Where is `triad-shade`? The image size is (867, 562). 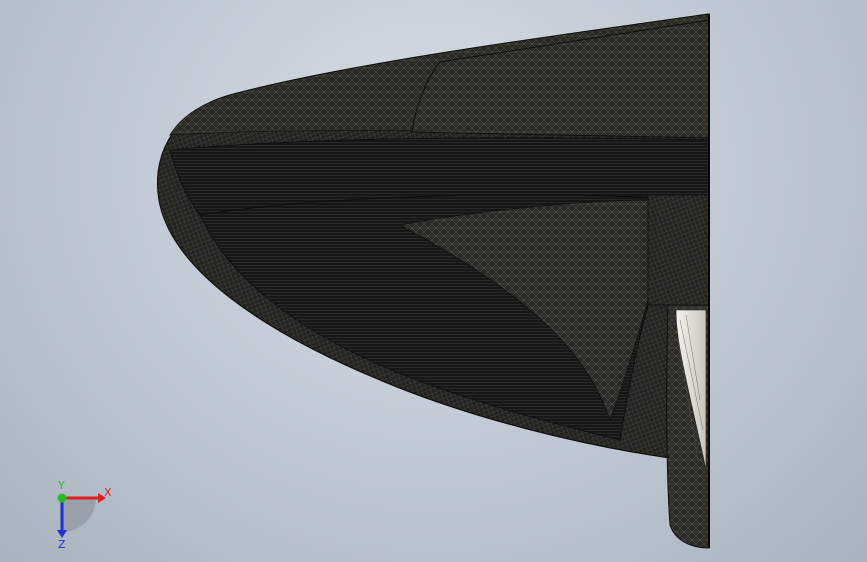 triad-shade is located at coordinates (79, 515).